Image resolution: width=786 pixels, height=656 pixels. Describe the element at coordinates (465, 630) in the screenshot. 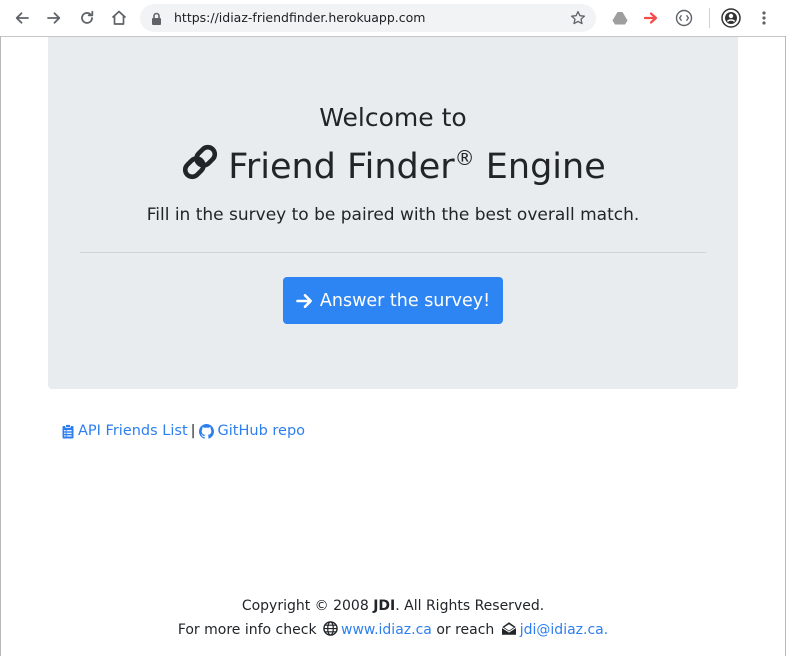

I see `or-reach-text: or reach` at that location.